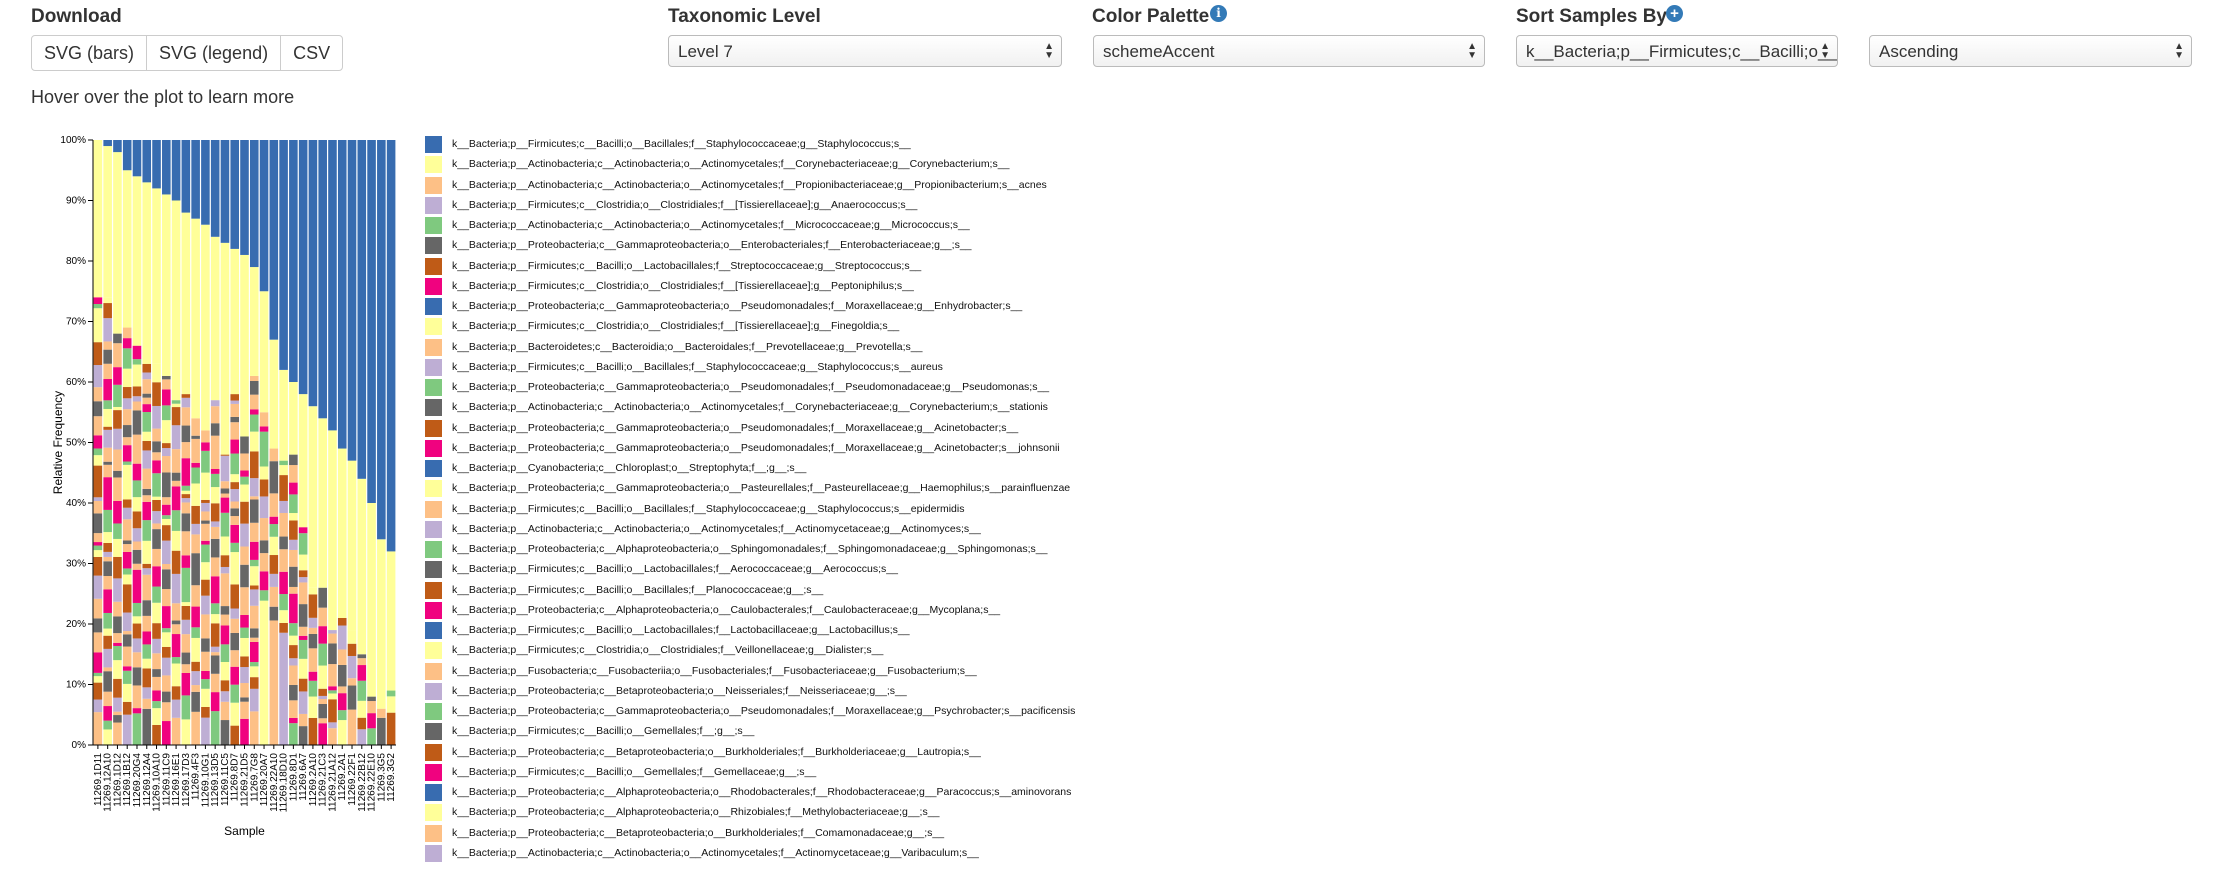 Image resolution: width=2216 pixels, height=870 pixels. Describe the element at coordinates (865, 51) in the screenshot. I see `taxonomic-level-select: Level 7 ▲ ▼` at that location.